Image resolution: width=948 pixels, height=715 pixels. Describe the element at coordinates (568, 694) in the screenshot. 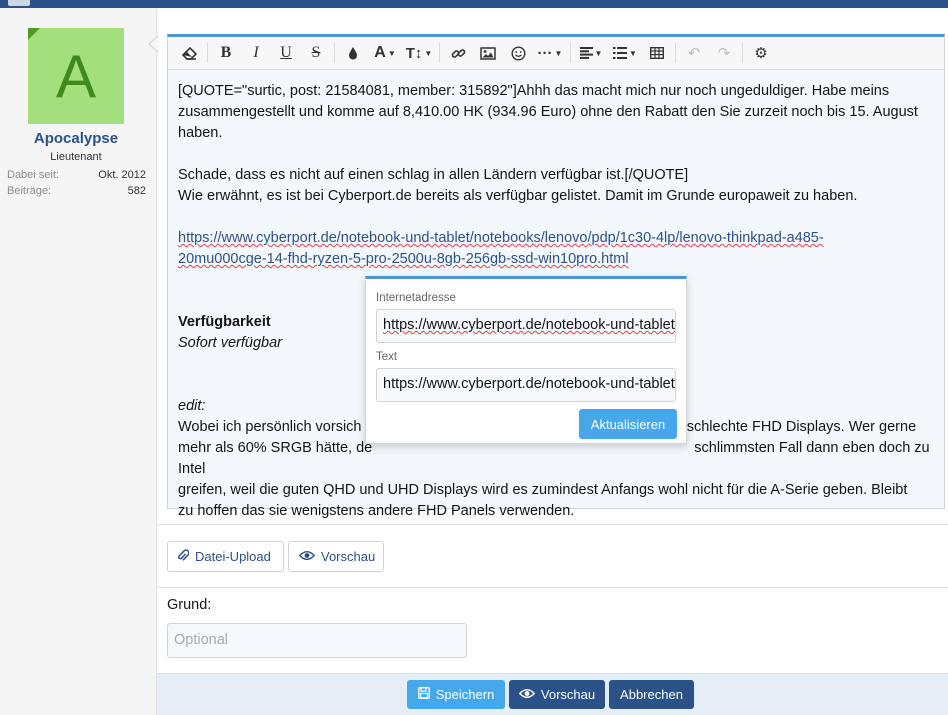

I see `preview-footer-label: Vorschau` at that location.